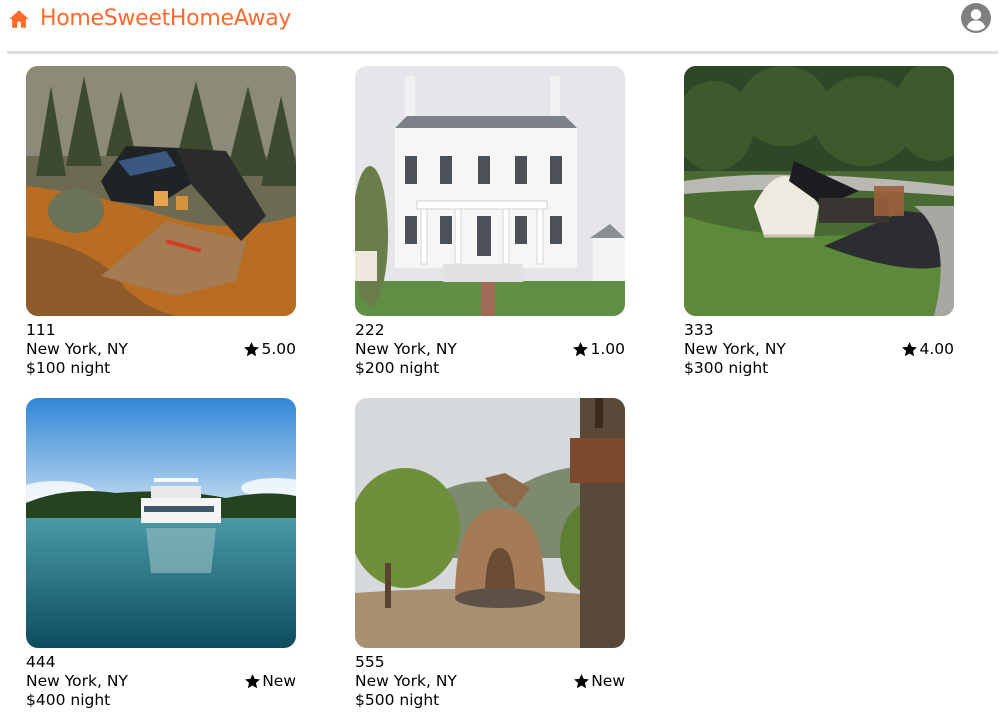 The width and height of the screenshot is (1008, 727). What do you see at coordinates (819, 349) in the screenshot?
I see `listing-info: 333 New York, NY $300 night 4.00` at bounding box center [819, 349].